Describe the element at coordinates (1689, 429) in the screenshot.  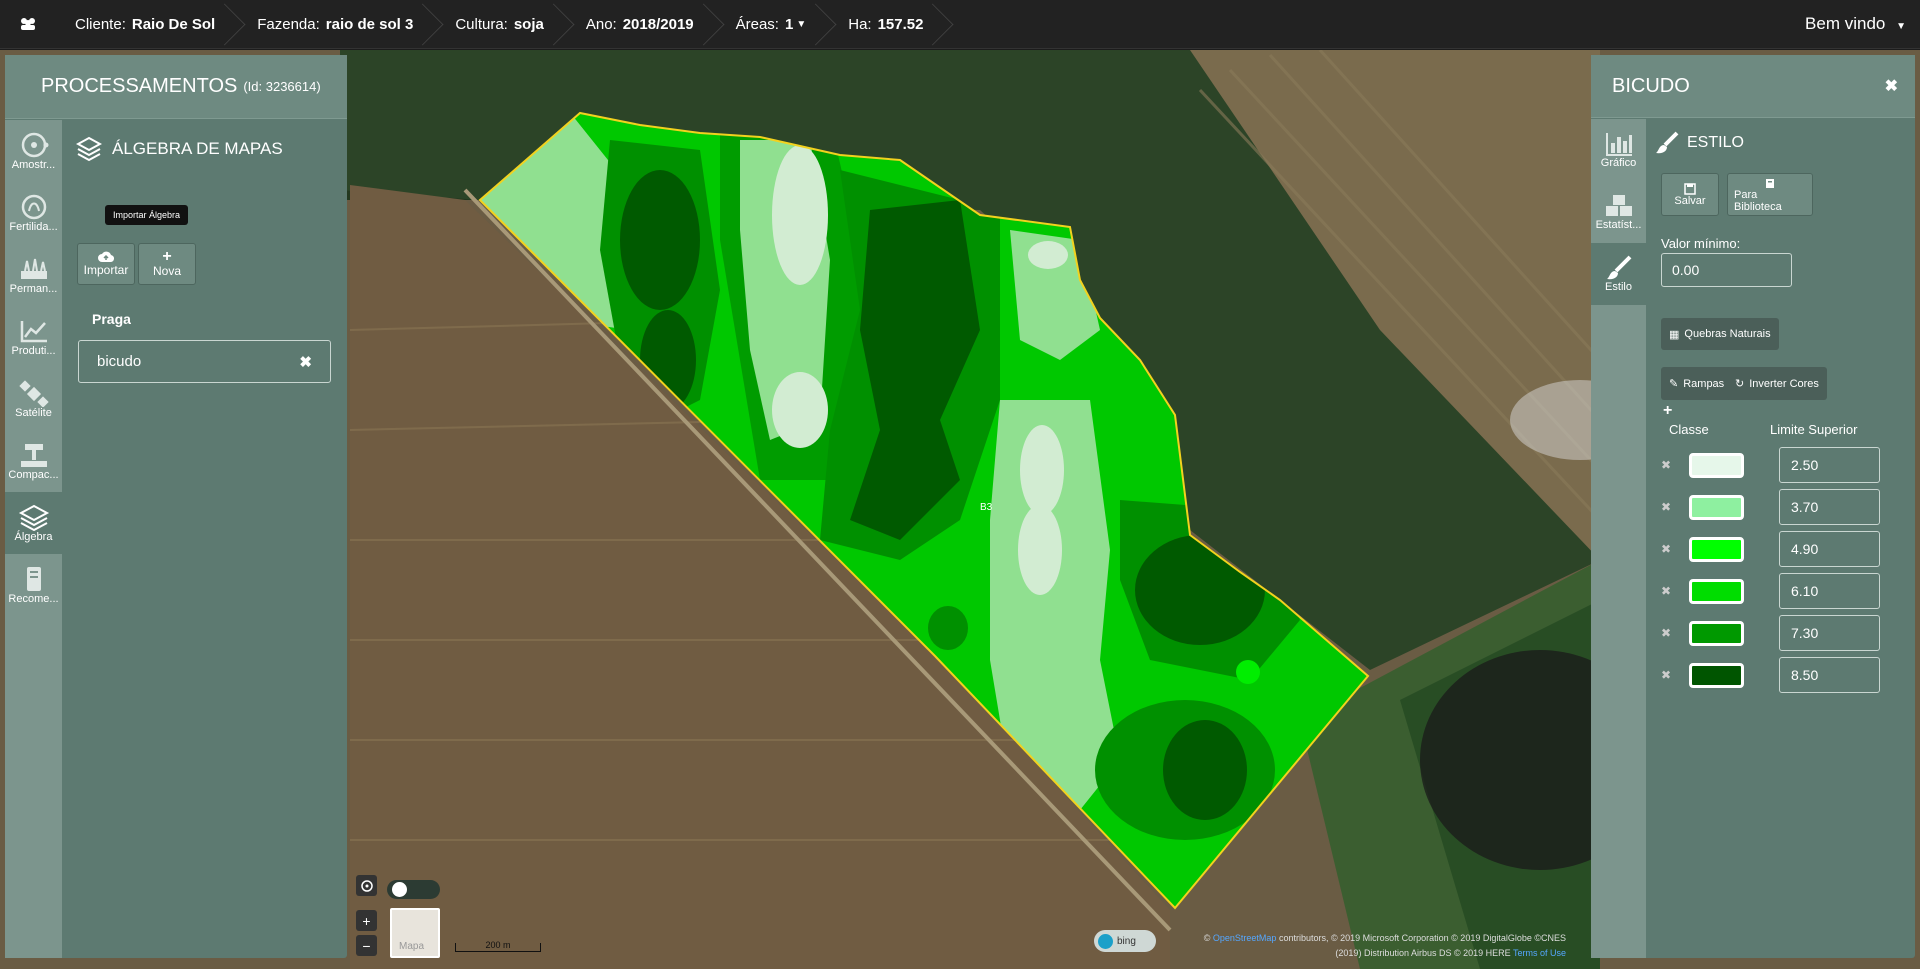
I see `class-column-header: Classe` at that location.